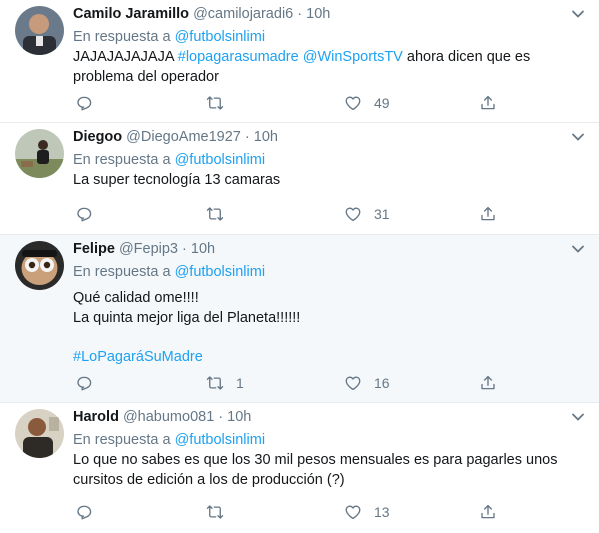  What do you see at coordinates (288, 512) in the screenshot?
I see `tweet-actions: 13` at bounding box center [288, 512].